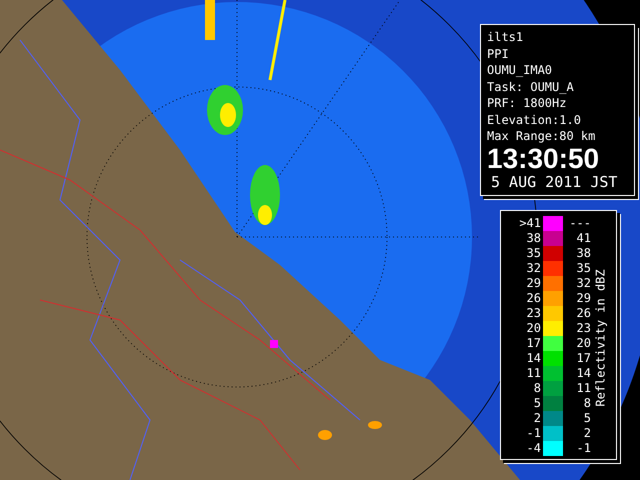  I want to click on date-text: 5 AUG 2011 JST, so click(554, 181).